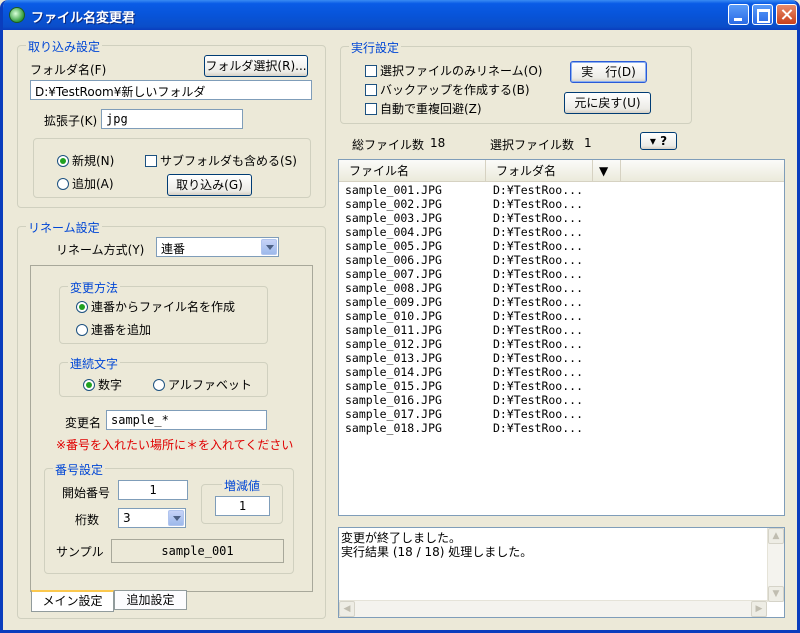 Image resolution: width=800 pixels, height=633 pixels. I want to click on new-name-input: sample_*, so click(186, 420).